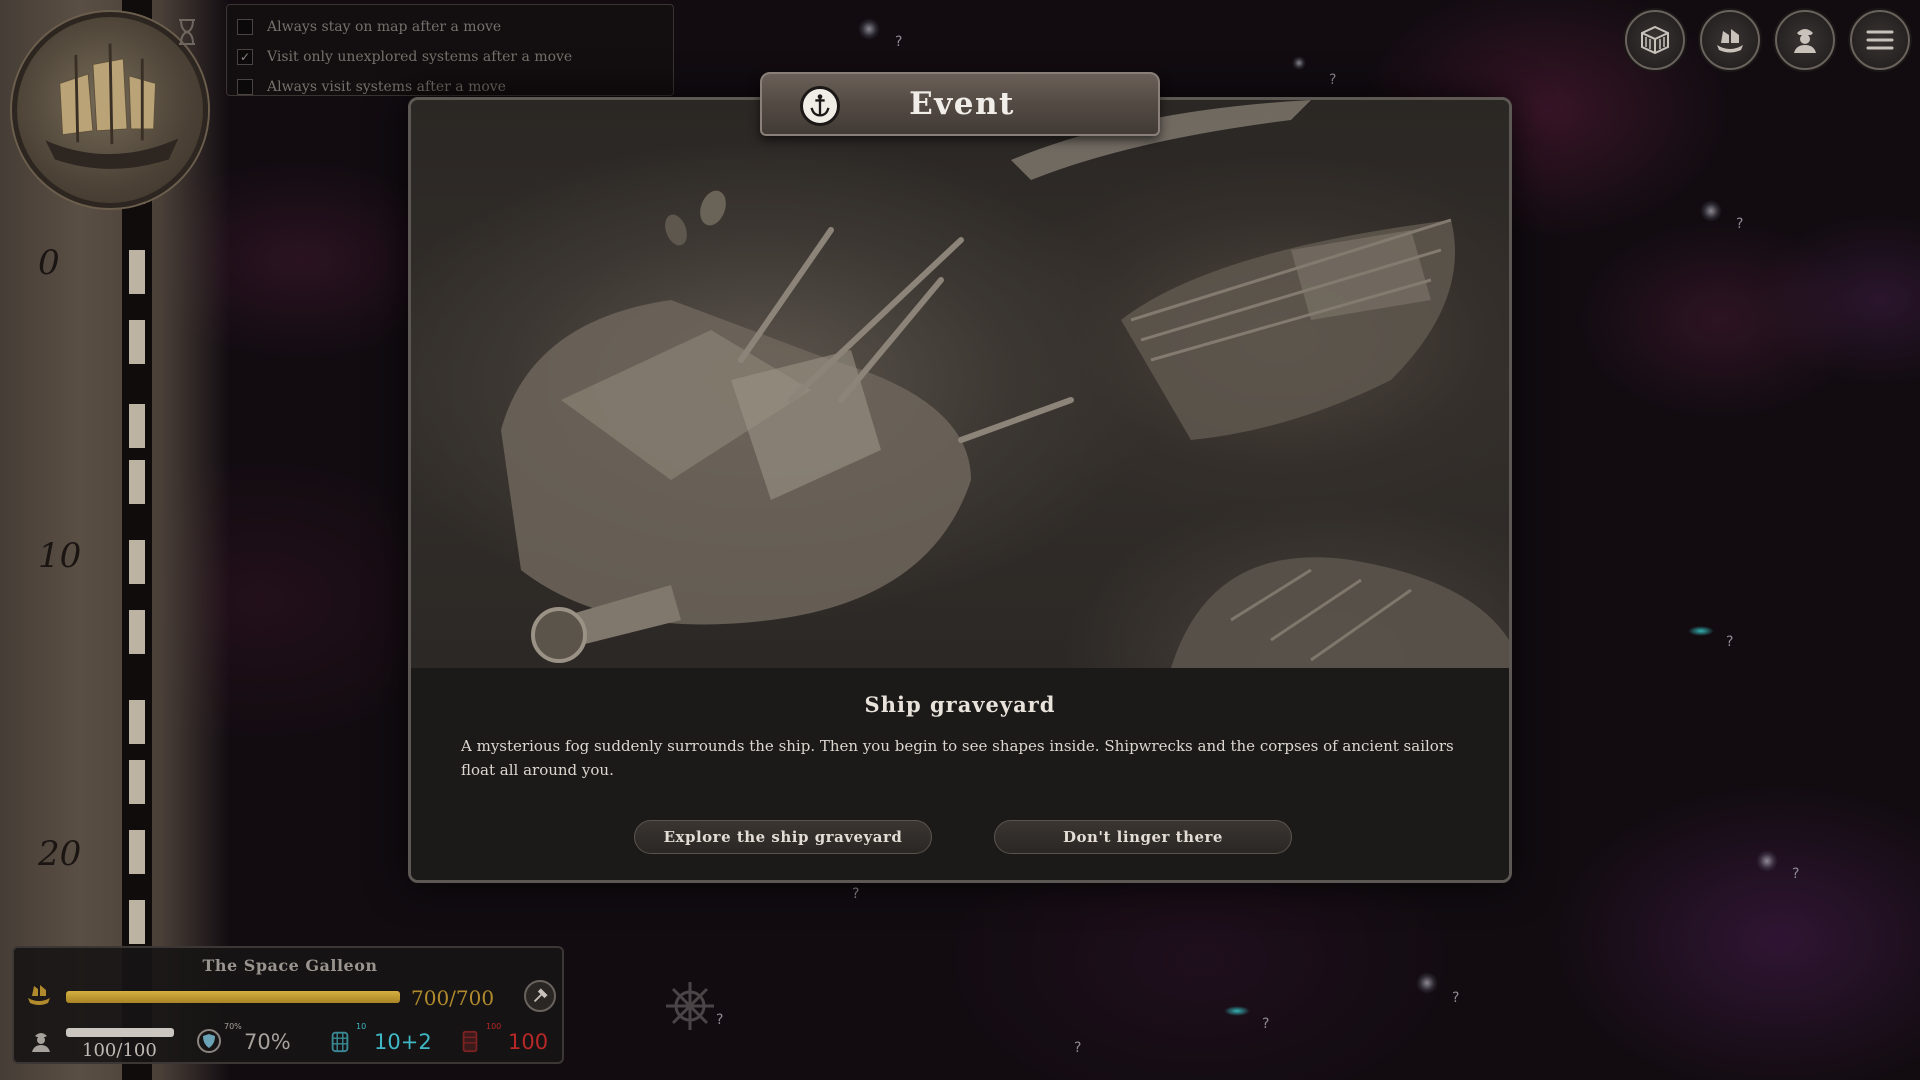  I want to click on choice-explore-button: Explore the ship graveyard, so click(783, 837).